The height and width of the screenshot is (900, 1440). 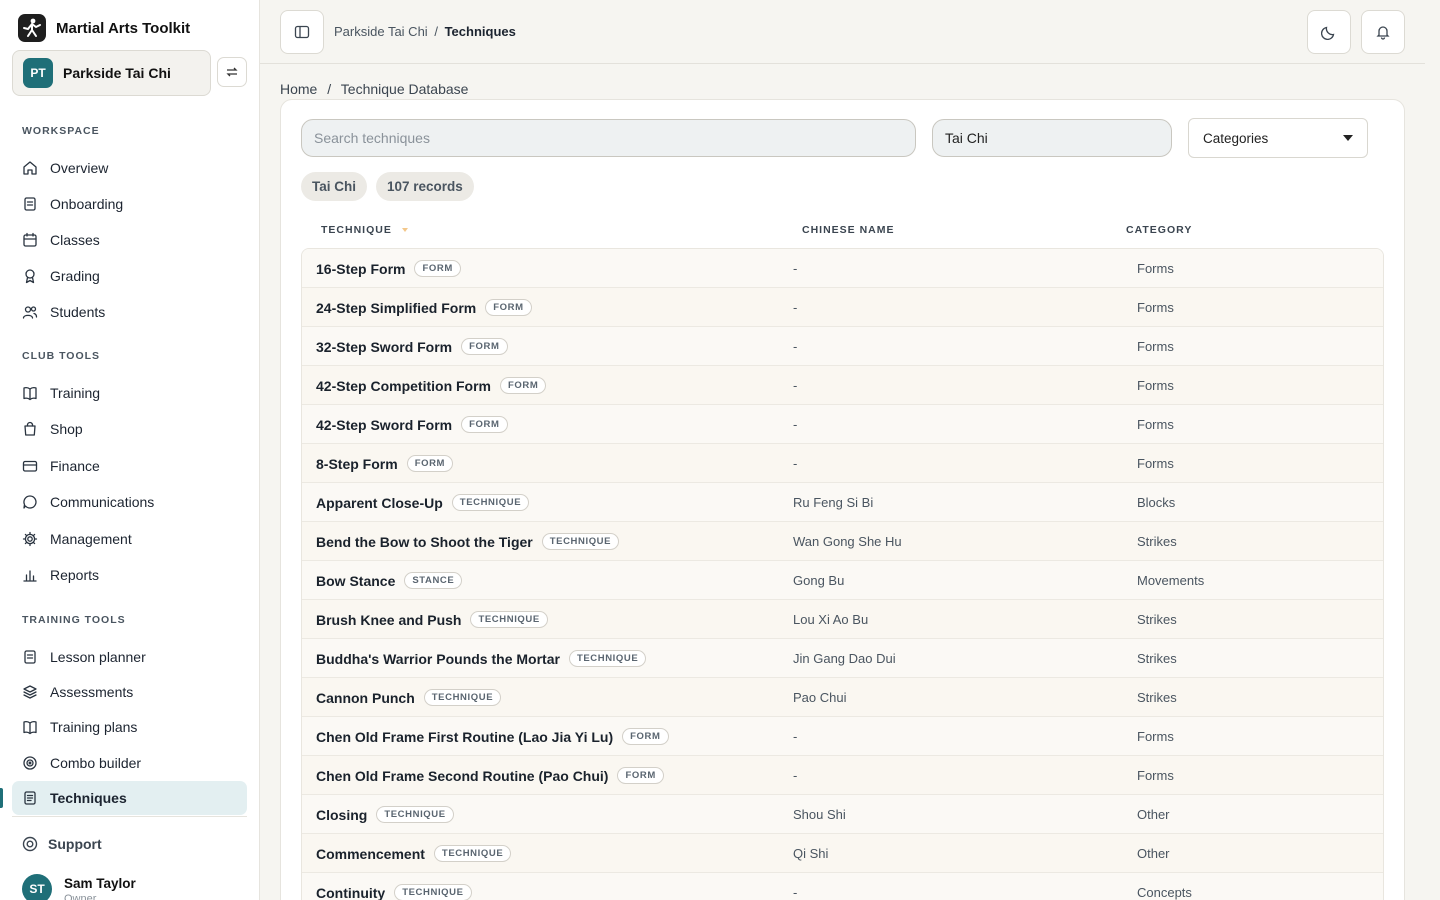 What do you see at coordinates (334, 186) in the screenshot?
I see `style-filter-chip: Tai Chi` at bounding box center [334, 186].